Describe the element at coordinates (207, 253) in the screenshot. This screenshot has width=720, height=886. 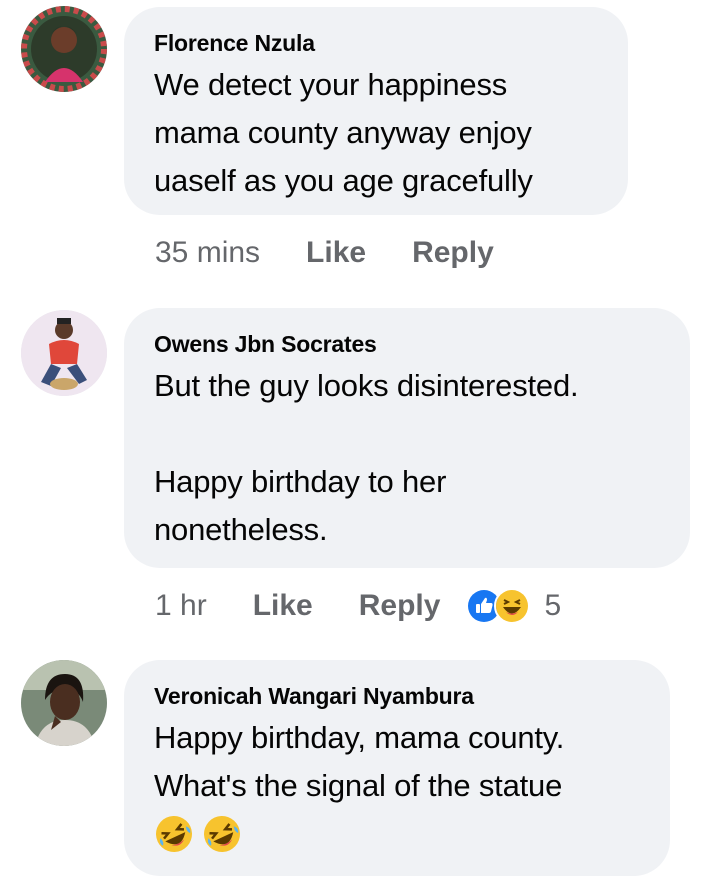
I see `comment-time: 35 mins` at that location.